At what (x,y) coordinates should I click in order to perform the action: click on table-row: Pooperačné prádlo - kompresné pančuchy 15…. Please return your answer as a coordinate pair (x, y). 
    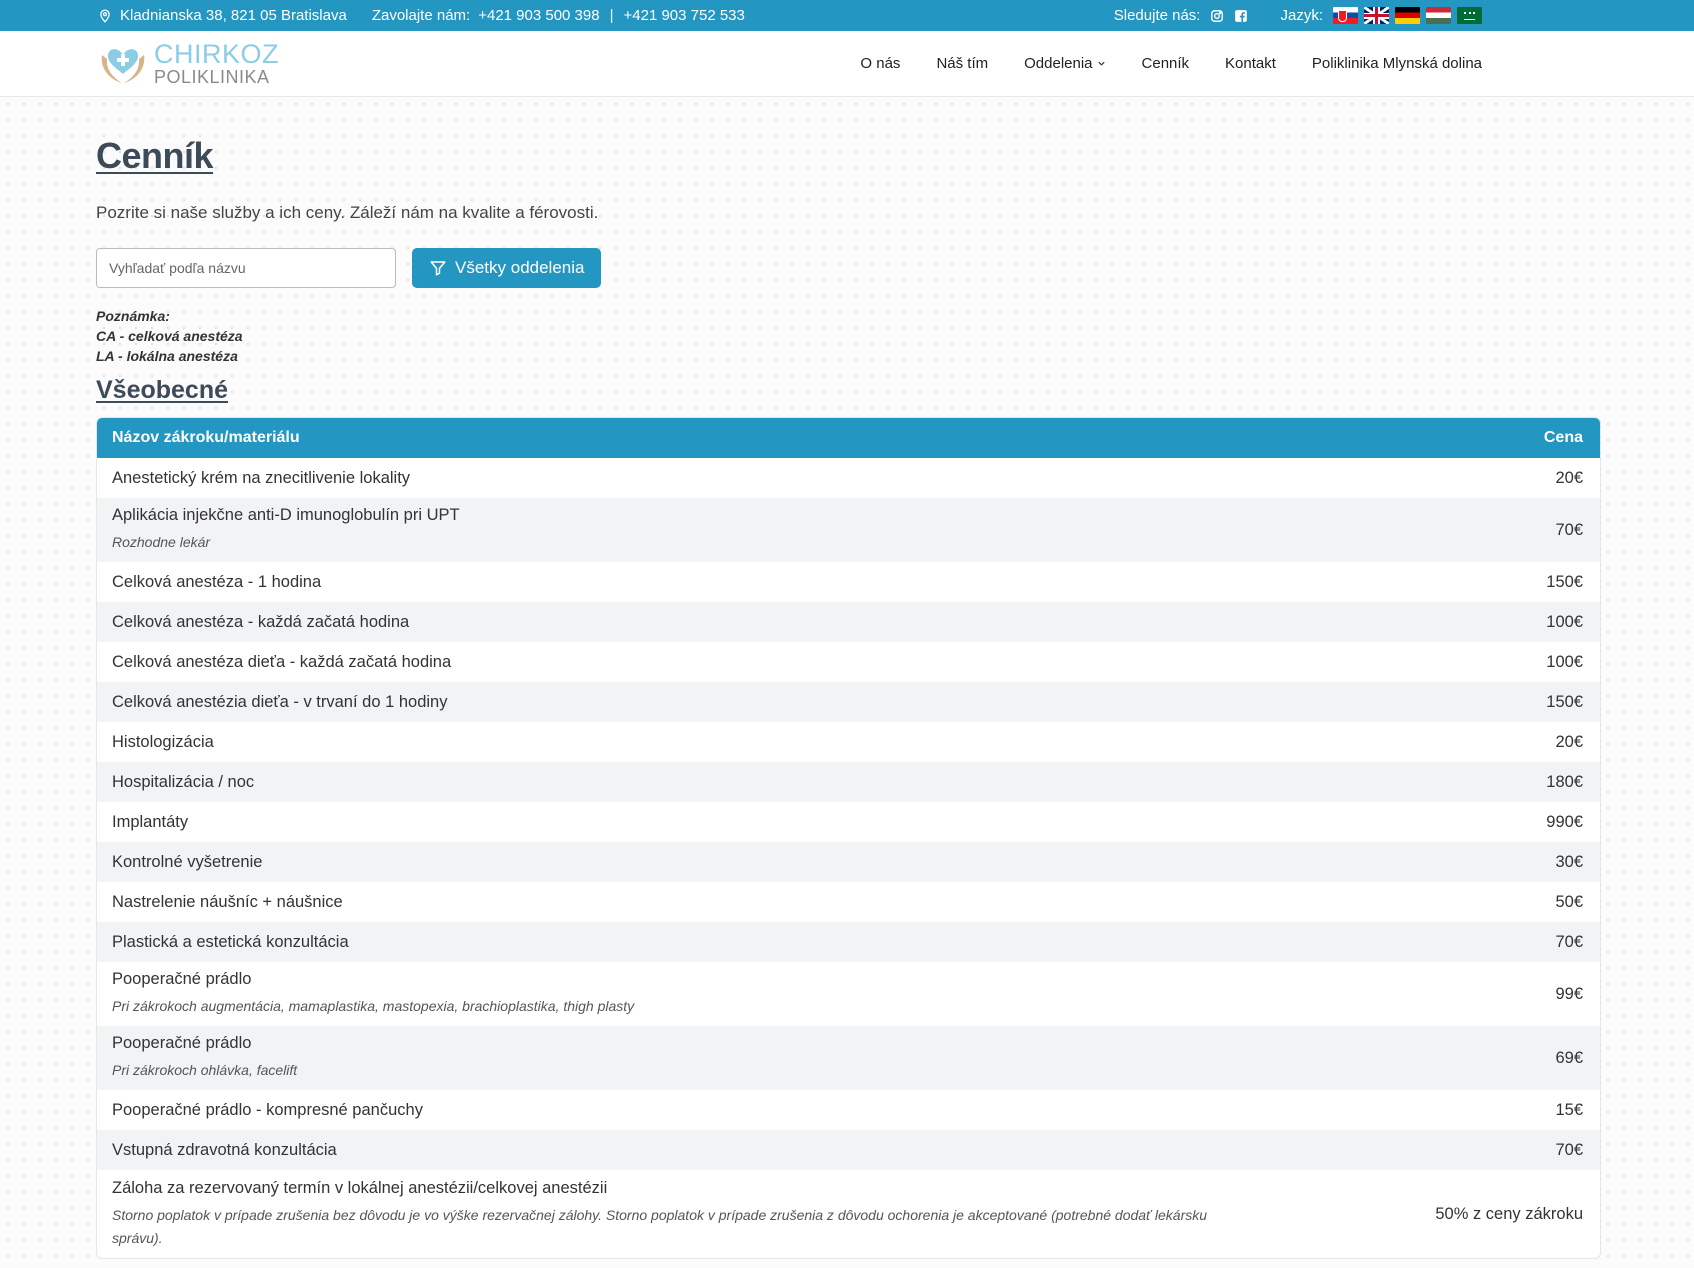
    Looking at the image, I should click on (848, 1110).